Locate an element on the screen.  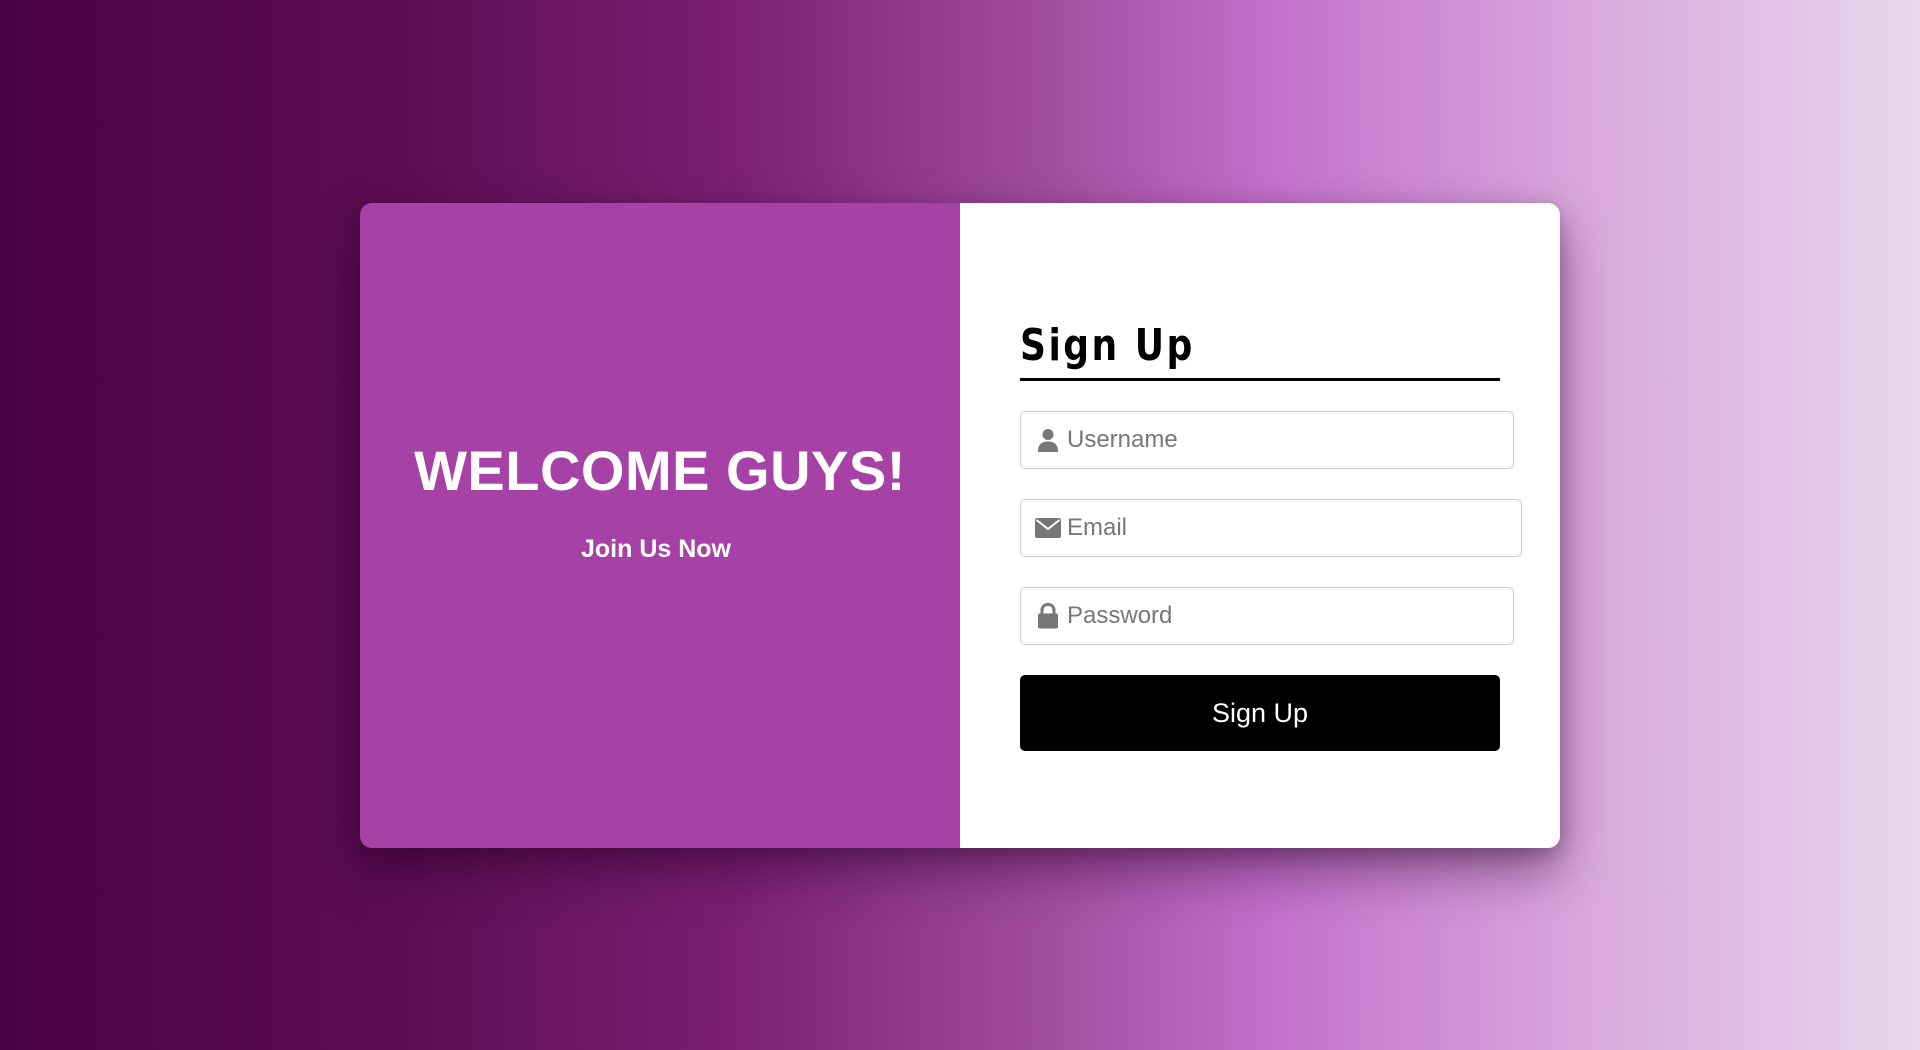
user-icon is located at coordinates (1048, 440).